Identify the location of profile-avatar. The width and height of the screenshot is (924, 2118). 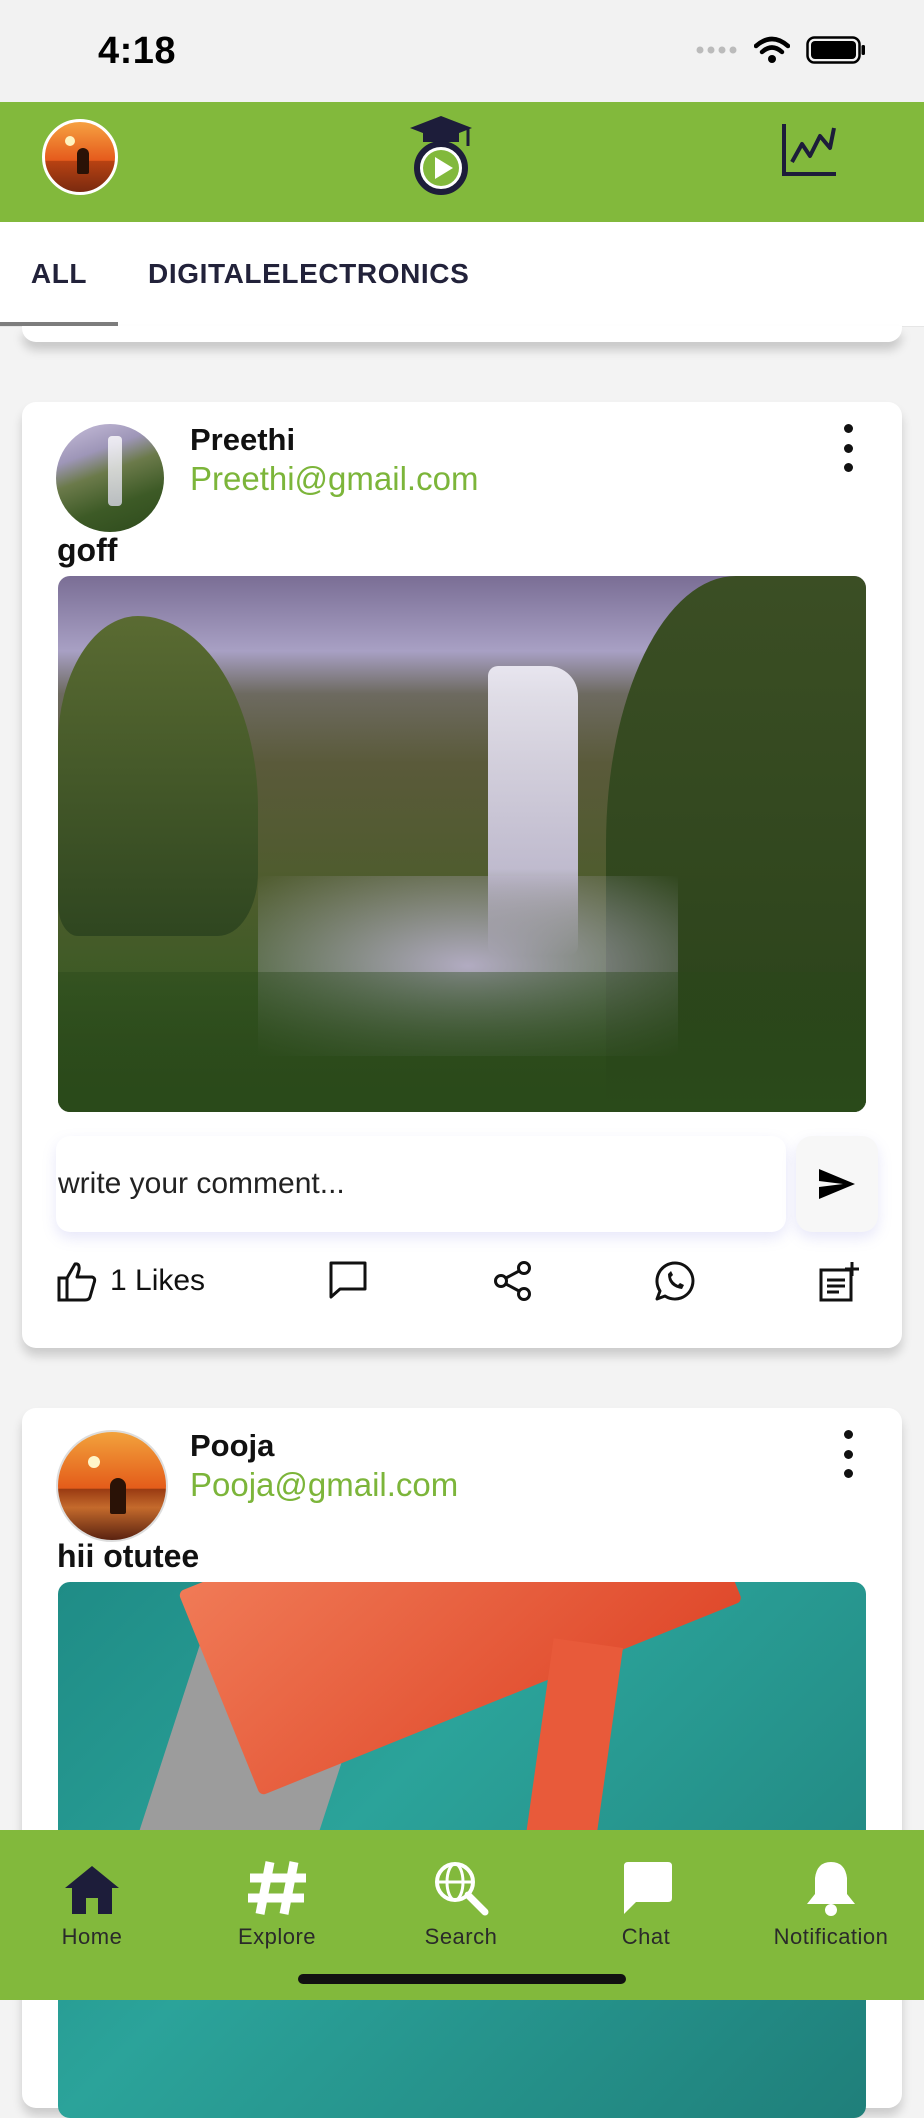
(80, 157).